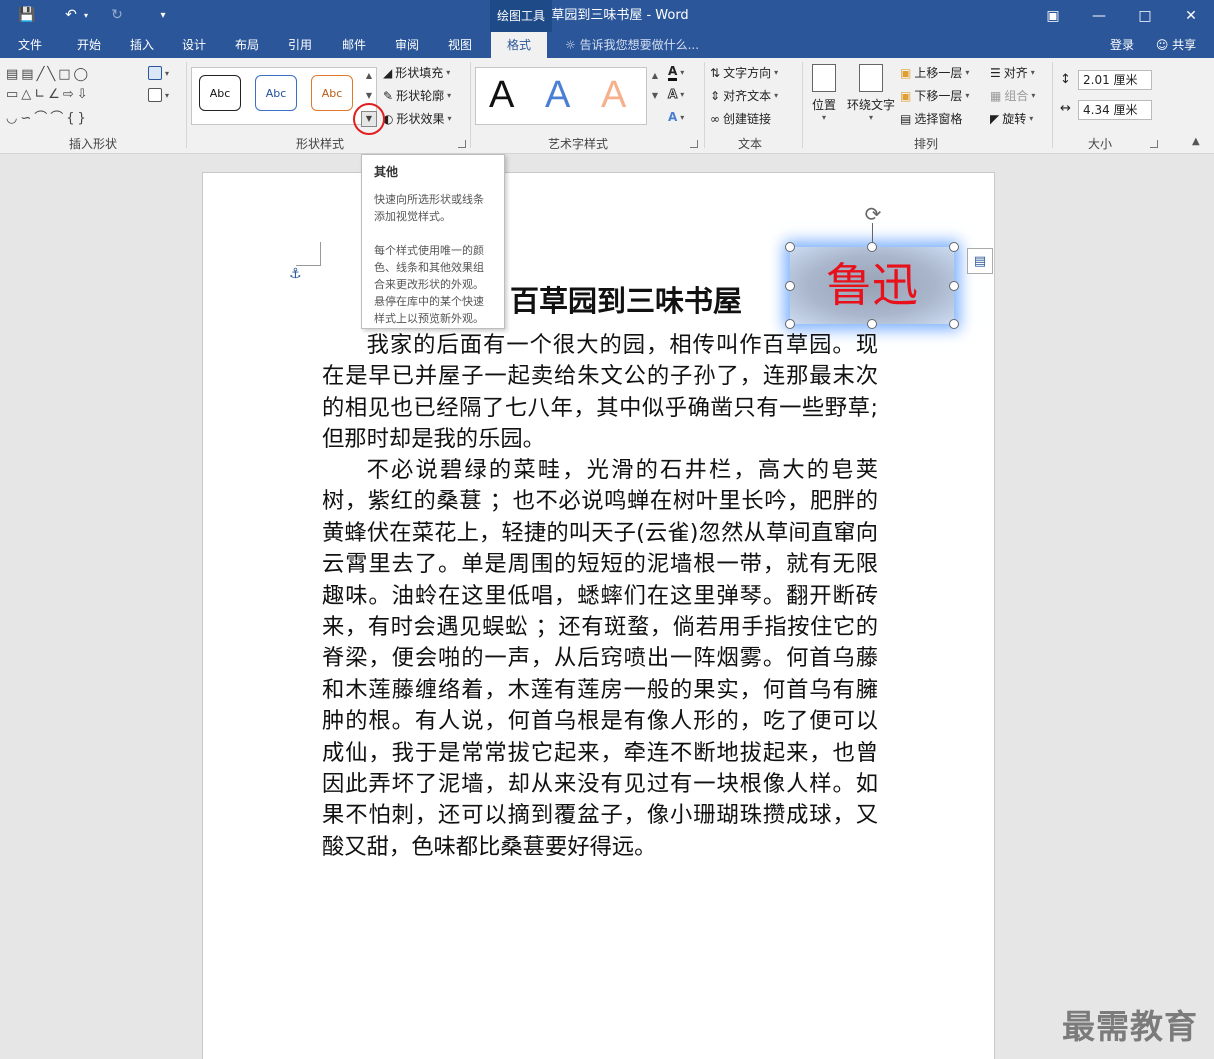  I want to click on share-button: ☺ 共享, so click(1176, 45).